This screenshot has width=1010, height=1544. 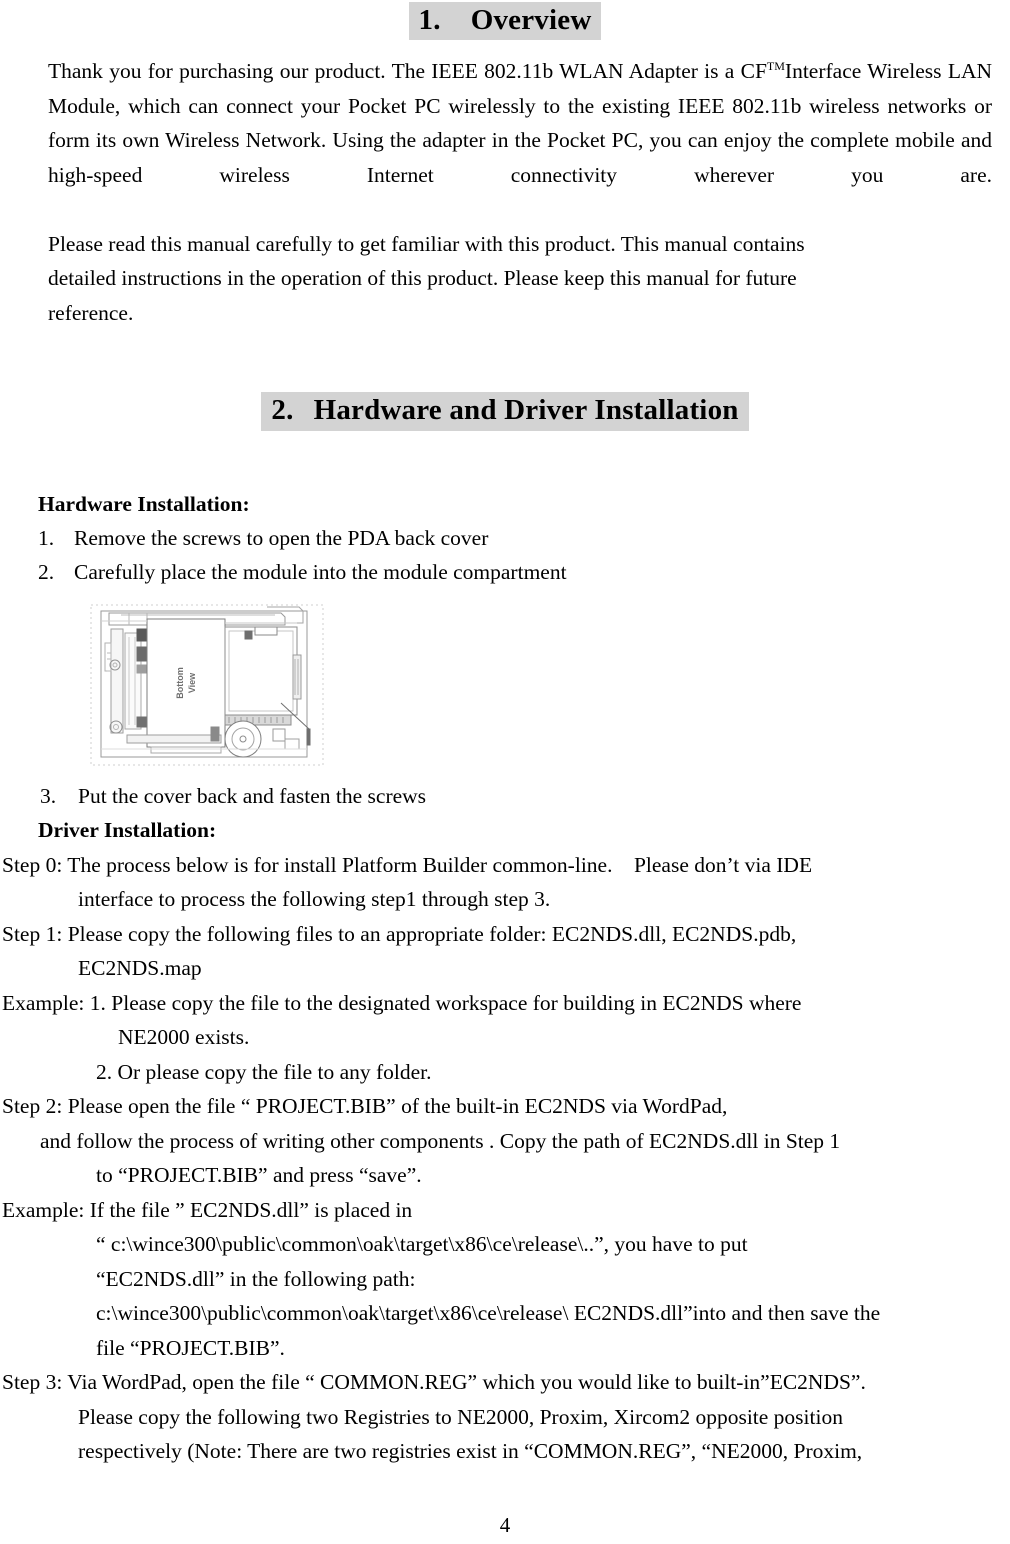 I want to click on driver-line-step1-cont: EC2NDS.map, so click(x=140, y=968).